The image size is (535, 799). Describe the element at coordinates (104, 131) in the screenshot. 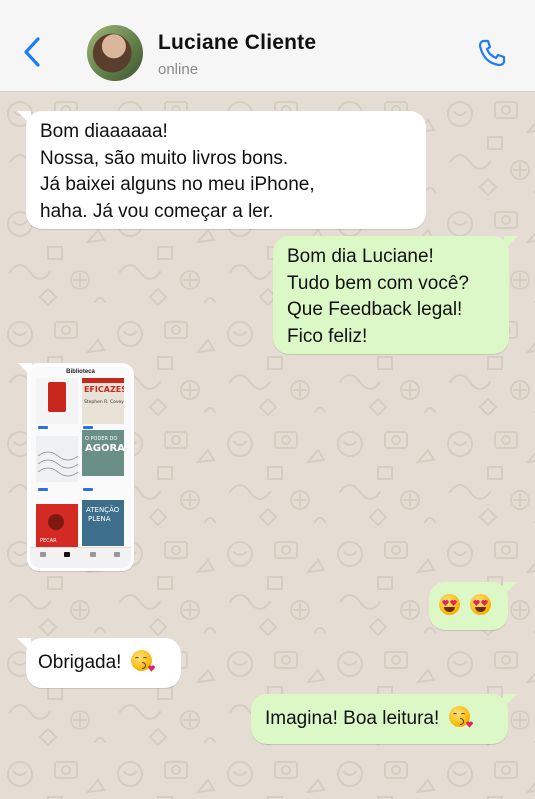

I see `message-text: Bom diaaaaaa!` at that location.